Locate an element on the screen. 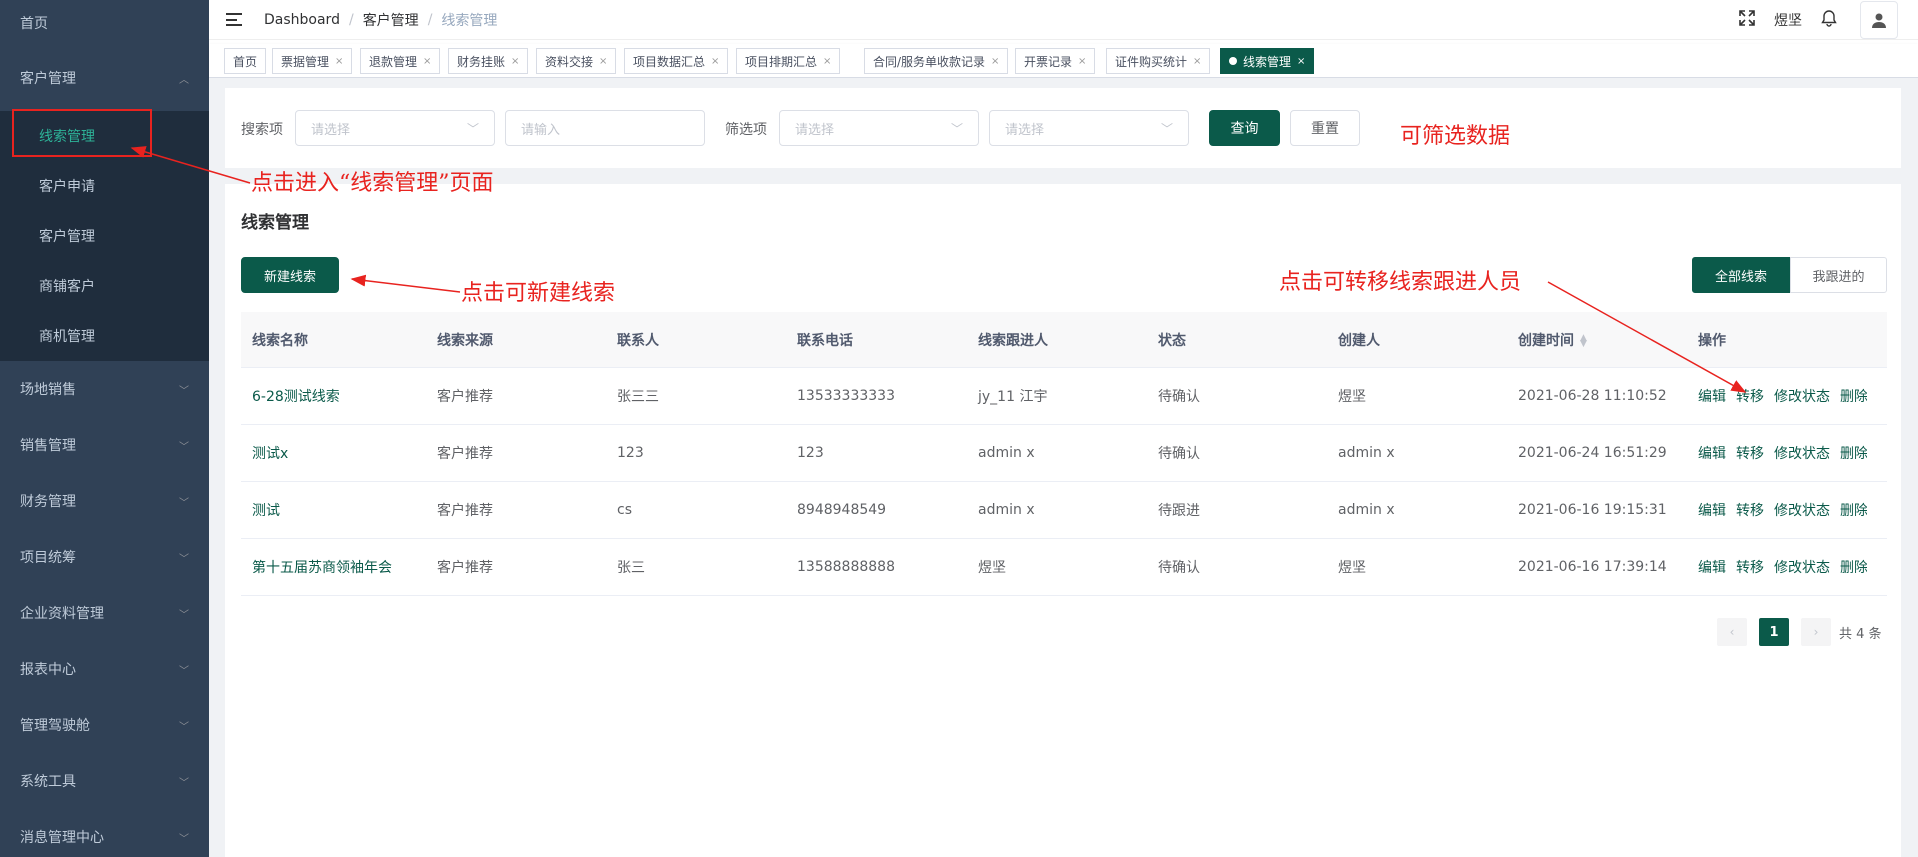  toggle-all-leads: 全部线索 is located at coordinates (1741, 275).